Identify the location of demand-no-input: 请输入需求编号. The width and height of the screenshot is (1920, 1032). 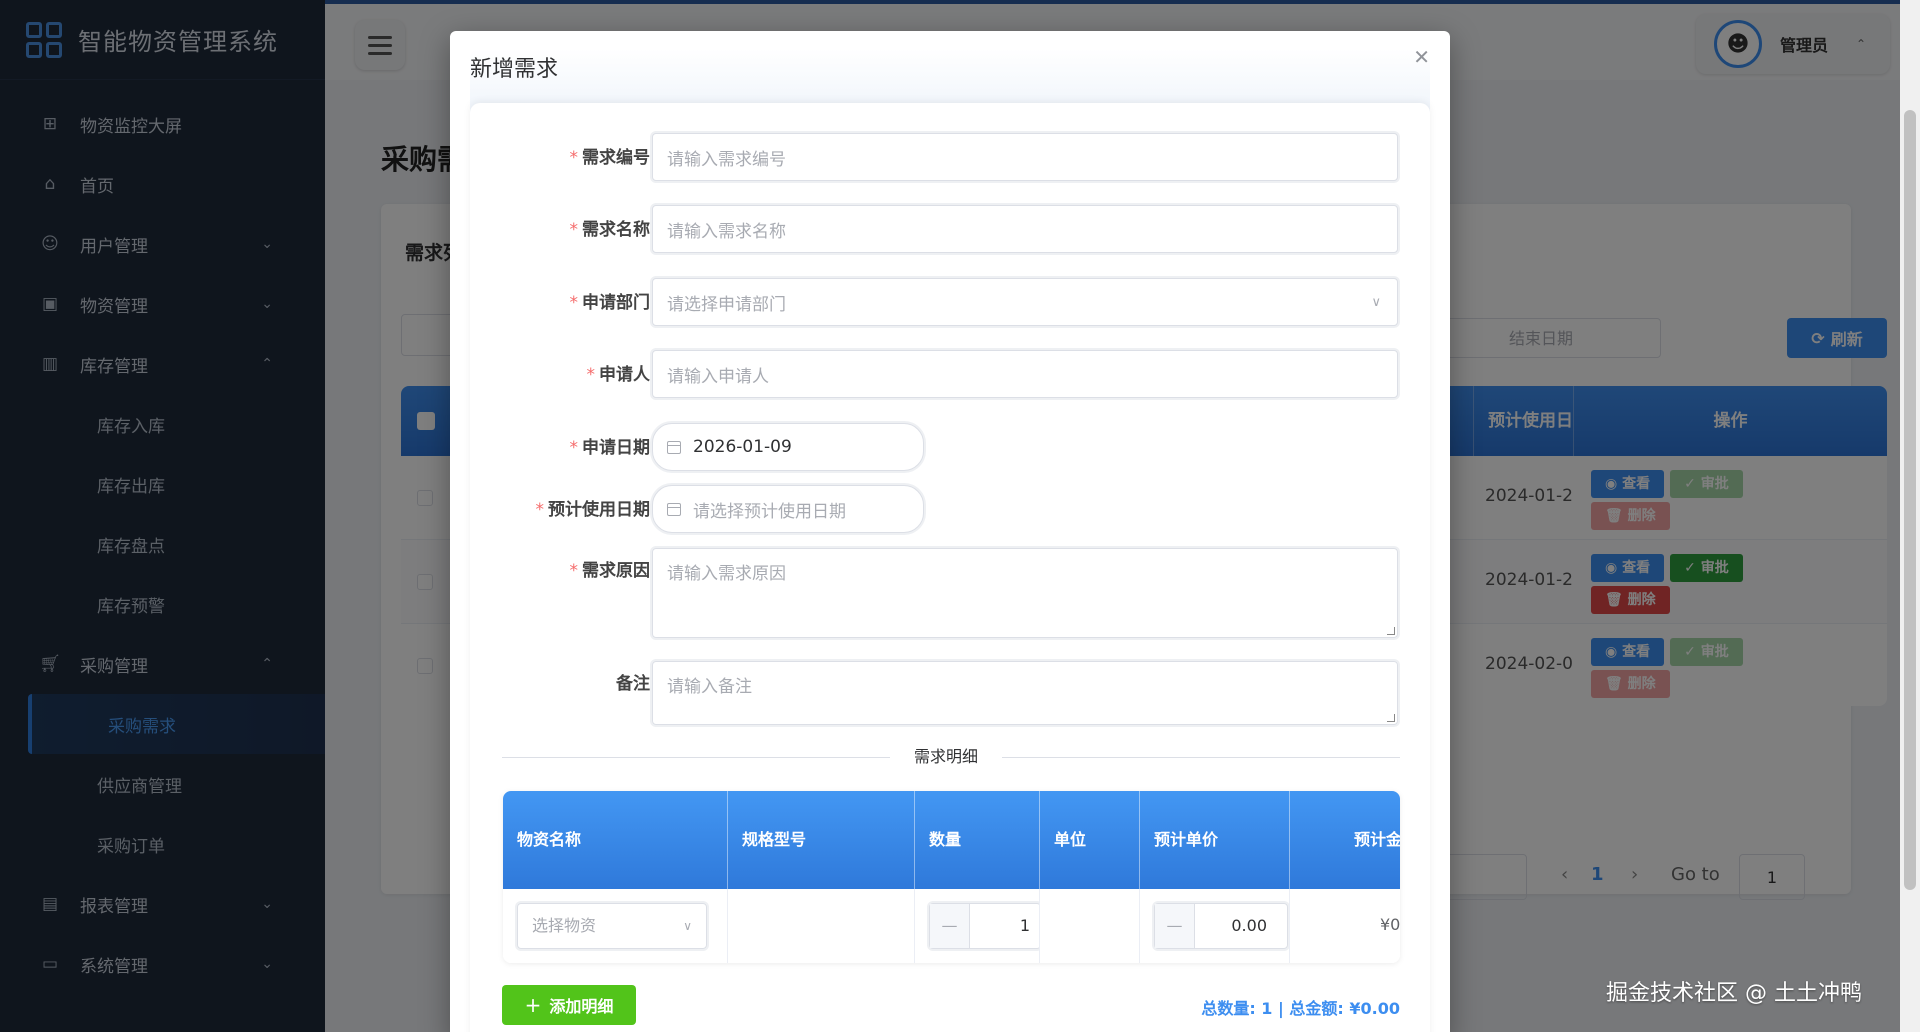
(1025, 157).